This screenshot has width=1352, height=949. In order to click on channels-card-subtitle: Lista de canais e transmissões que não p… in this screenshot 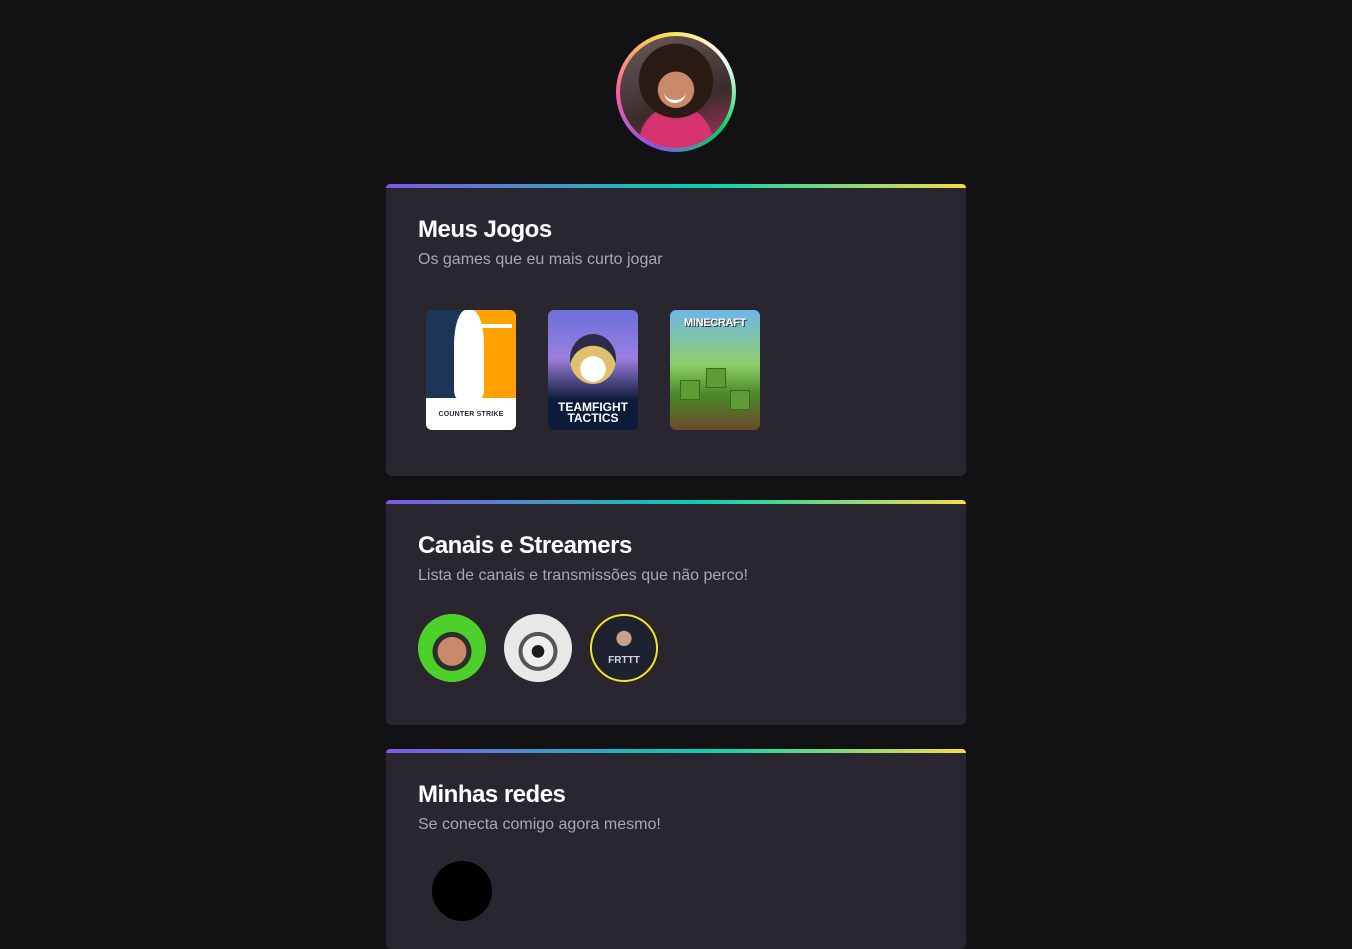, I will do `click(583, 575)`.